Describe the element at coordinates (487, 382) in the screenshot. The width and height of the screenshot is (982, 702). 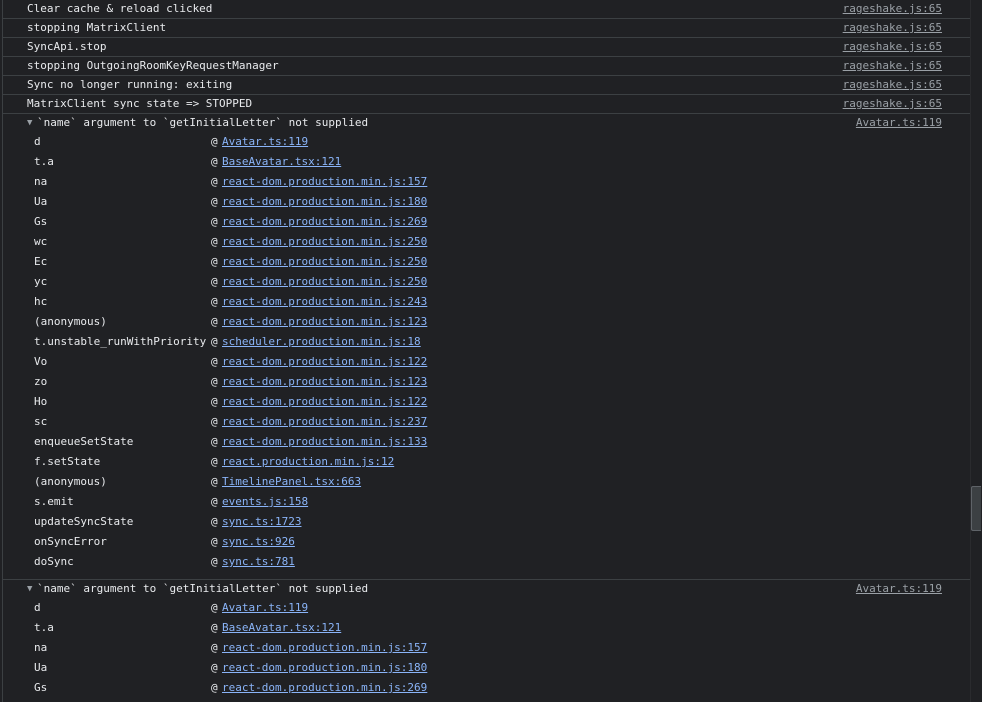
I see `stack-frame: zo @ react-dom.production.min.js:123` at that location.